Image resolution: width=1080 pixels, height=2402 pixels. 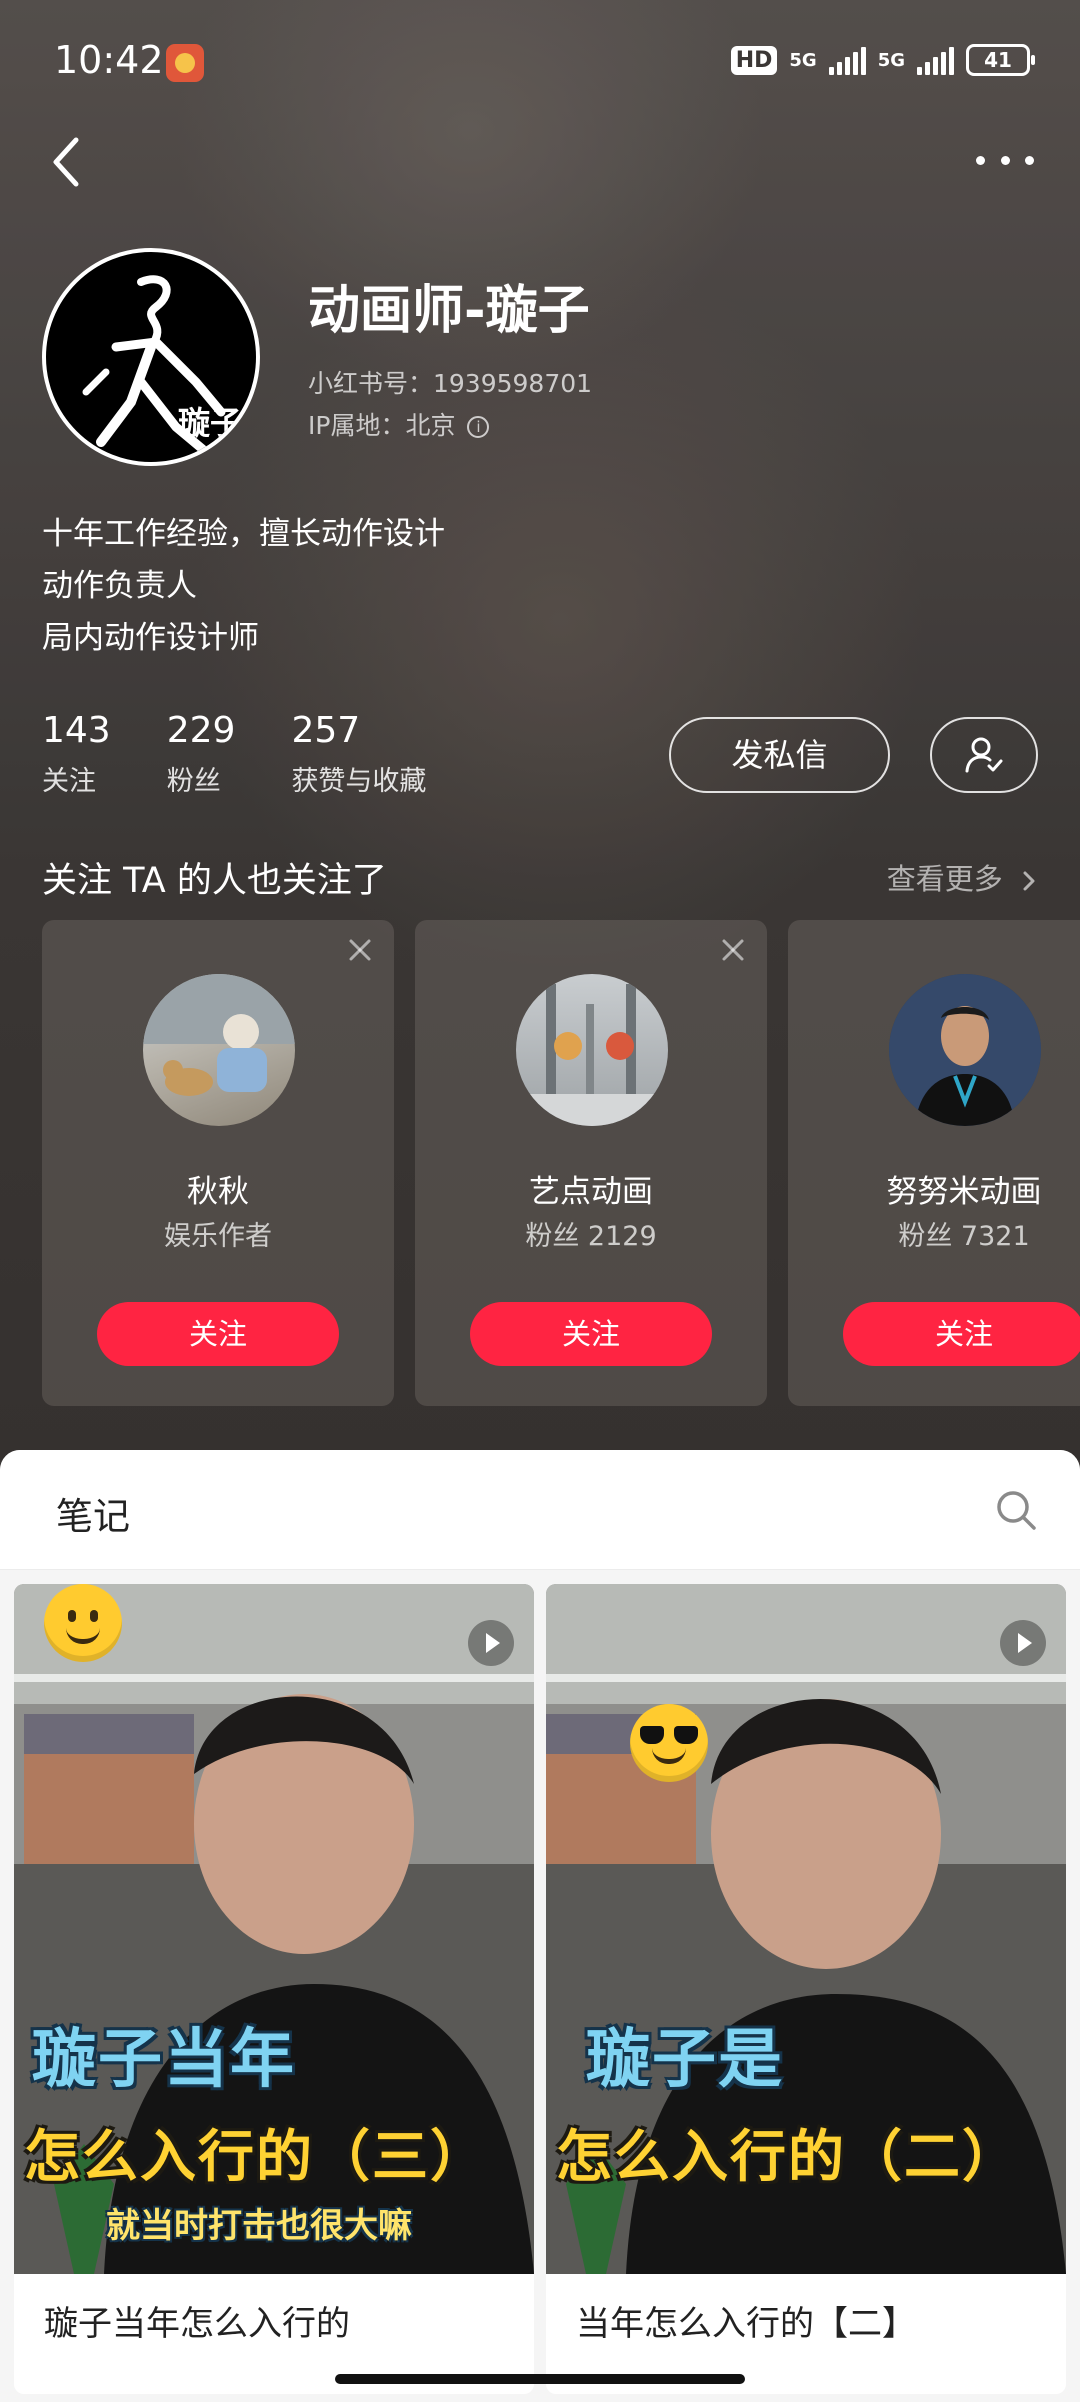 I want to click on ip-location-row: IP属地：北京 i, so click(x=399, y=424).